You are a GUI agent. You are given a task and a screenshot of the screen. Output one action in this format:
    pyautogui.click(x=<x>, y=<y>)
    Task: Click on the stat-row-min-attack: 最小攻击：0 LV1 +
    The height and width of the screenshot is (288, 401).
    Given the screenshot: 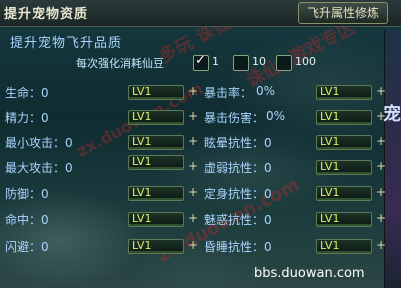 What is the action you would take?
    pyautogui.click(x=100, y=142)
    